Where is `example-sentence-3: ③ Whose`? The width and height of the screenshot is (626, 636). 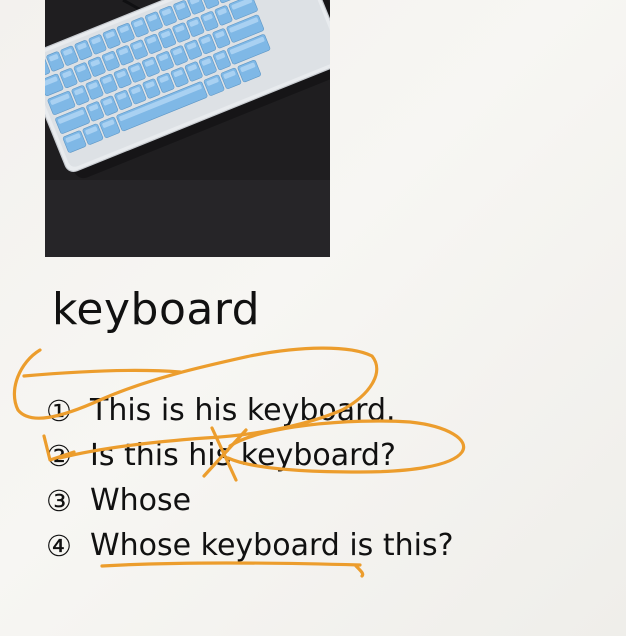
example-sentence-3: ③ Whose is located at coordinates (250, 500).